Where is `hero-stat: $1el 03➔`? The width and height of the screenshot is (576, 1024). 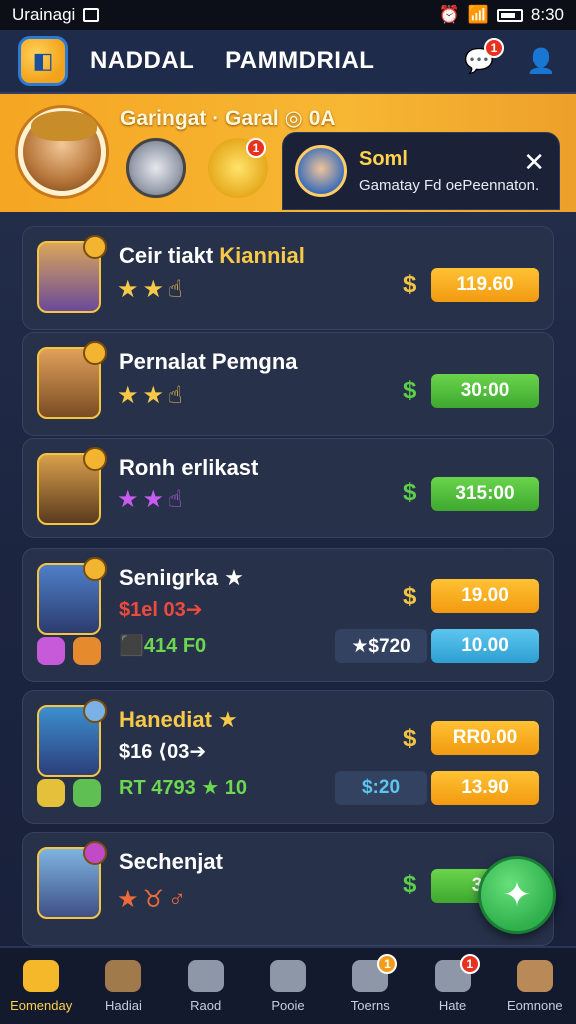
hero-stat: $1el 03➔ is located at coordinates (161, 610).